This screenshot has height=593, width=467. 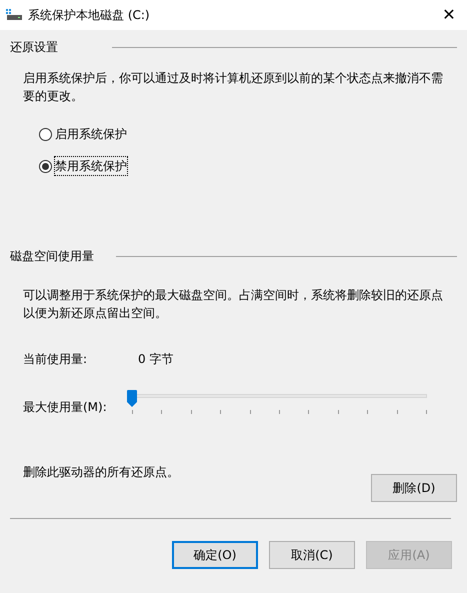 I want to click on dialog-button: 取消(C), so click(x=312, y=555).